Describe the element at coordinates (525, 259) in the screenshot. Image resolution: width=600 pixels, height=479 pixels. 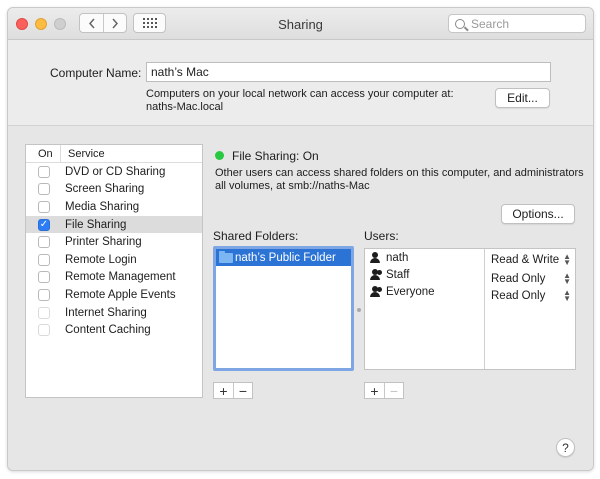
I see `permission-value: Read & Write` at that location.